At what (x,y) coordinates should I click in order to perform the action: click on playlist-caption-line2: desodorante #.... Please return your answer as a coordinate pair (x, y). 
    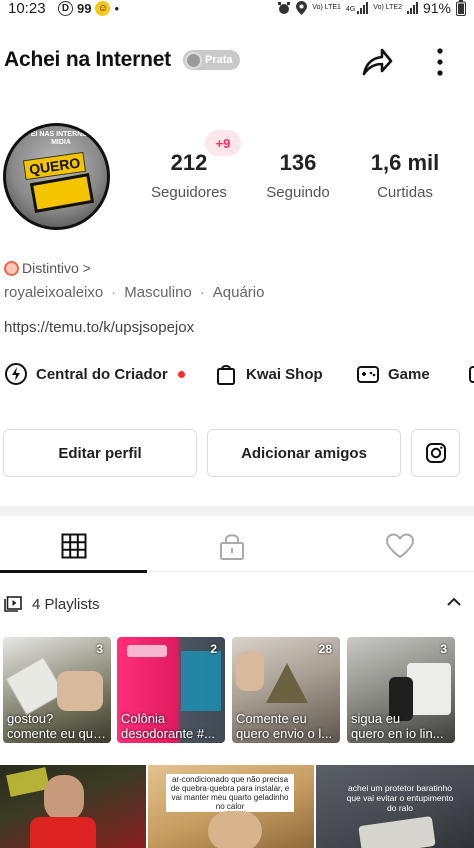
    Looking at the image, I should click on (168, 733).